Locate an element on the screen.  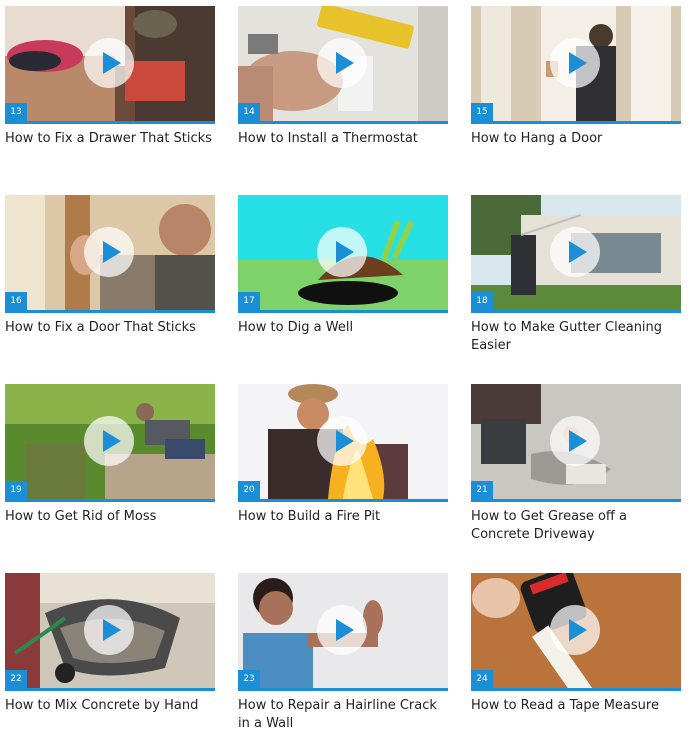
video-title: How to Repair a Hairline Crack in a Wall is located at coordinates (344, 715).